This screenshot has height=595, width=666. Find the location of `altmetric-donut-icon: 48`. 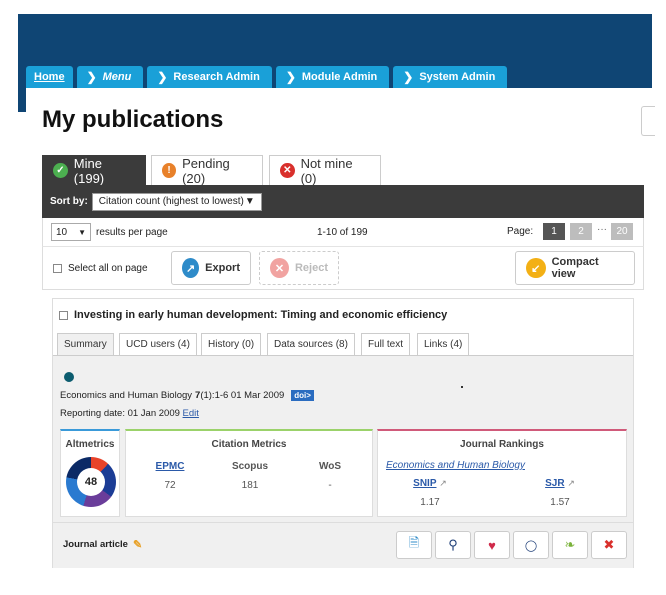

altmetric-donut-icon: 48 is located at coordinates (91, 482).